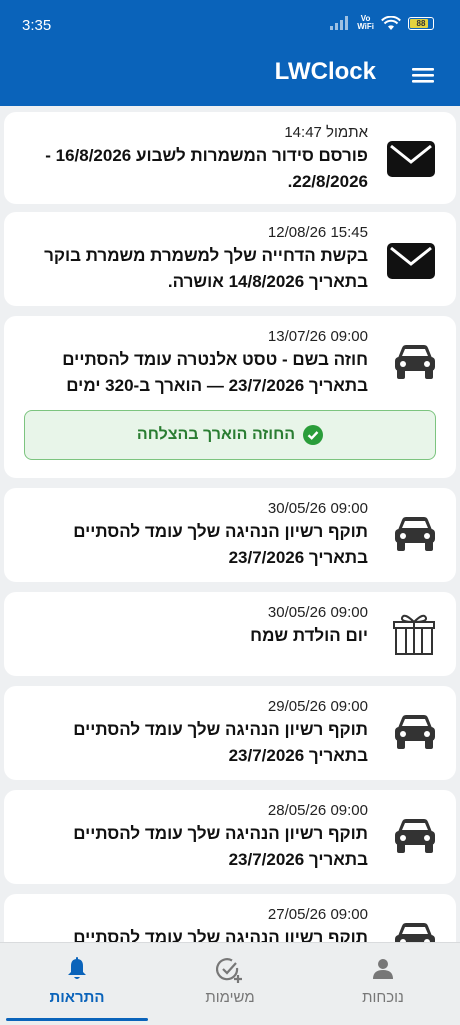  I want to click on check-circle-icon, so click(313, 435).